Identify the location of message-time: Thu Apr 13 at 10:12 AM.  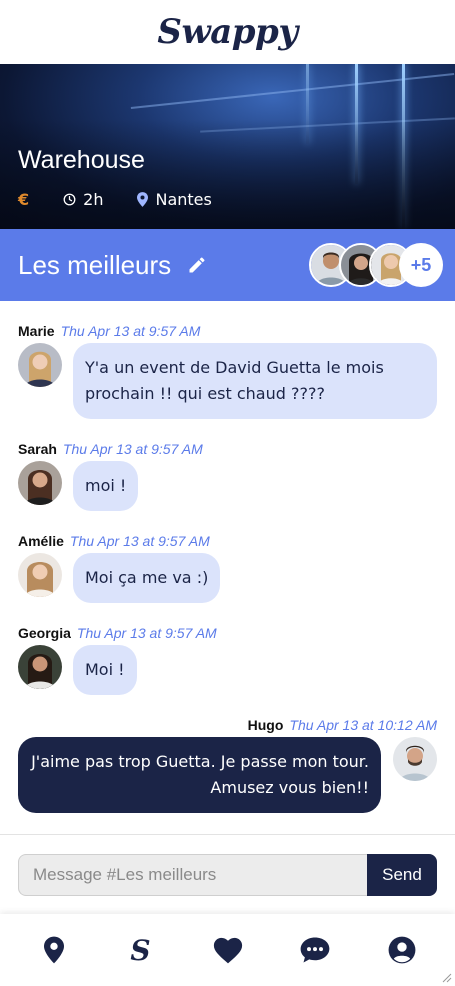
(363, 725).